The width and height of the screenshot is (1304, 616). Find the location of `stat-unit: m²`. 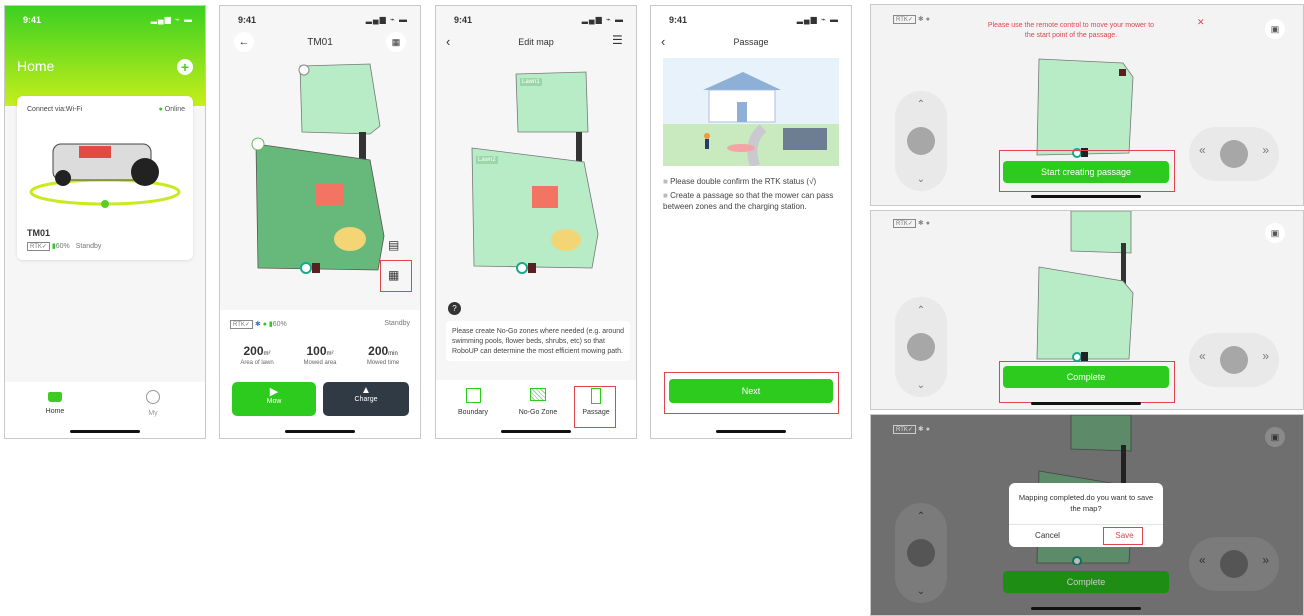

stat-unit: m² is located at coordinates (330, 354).